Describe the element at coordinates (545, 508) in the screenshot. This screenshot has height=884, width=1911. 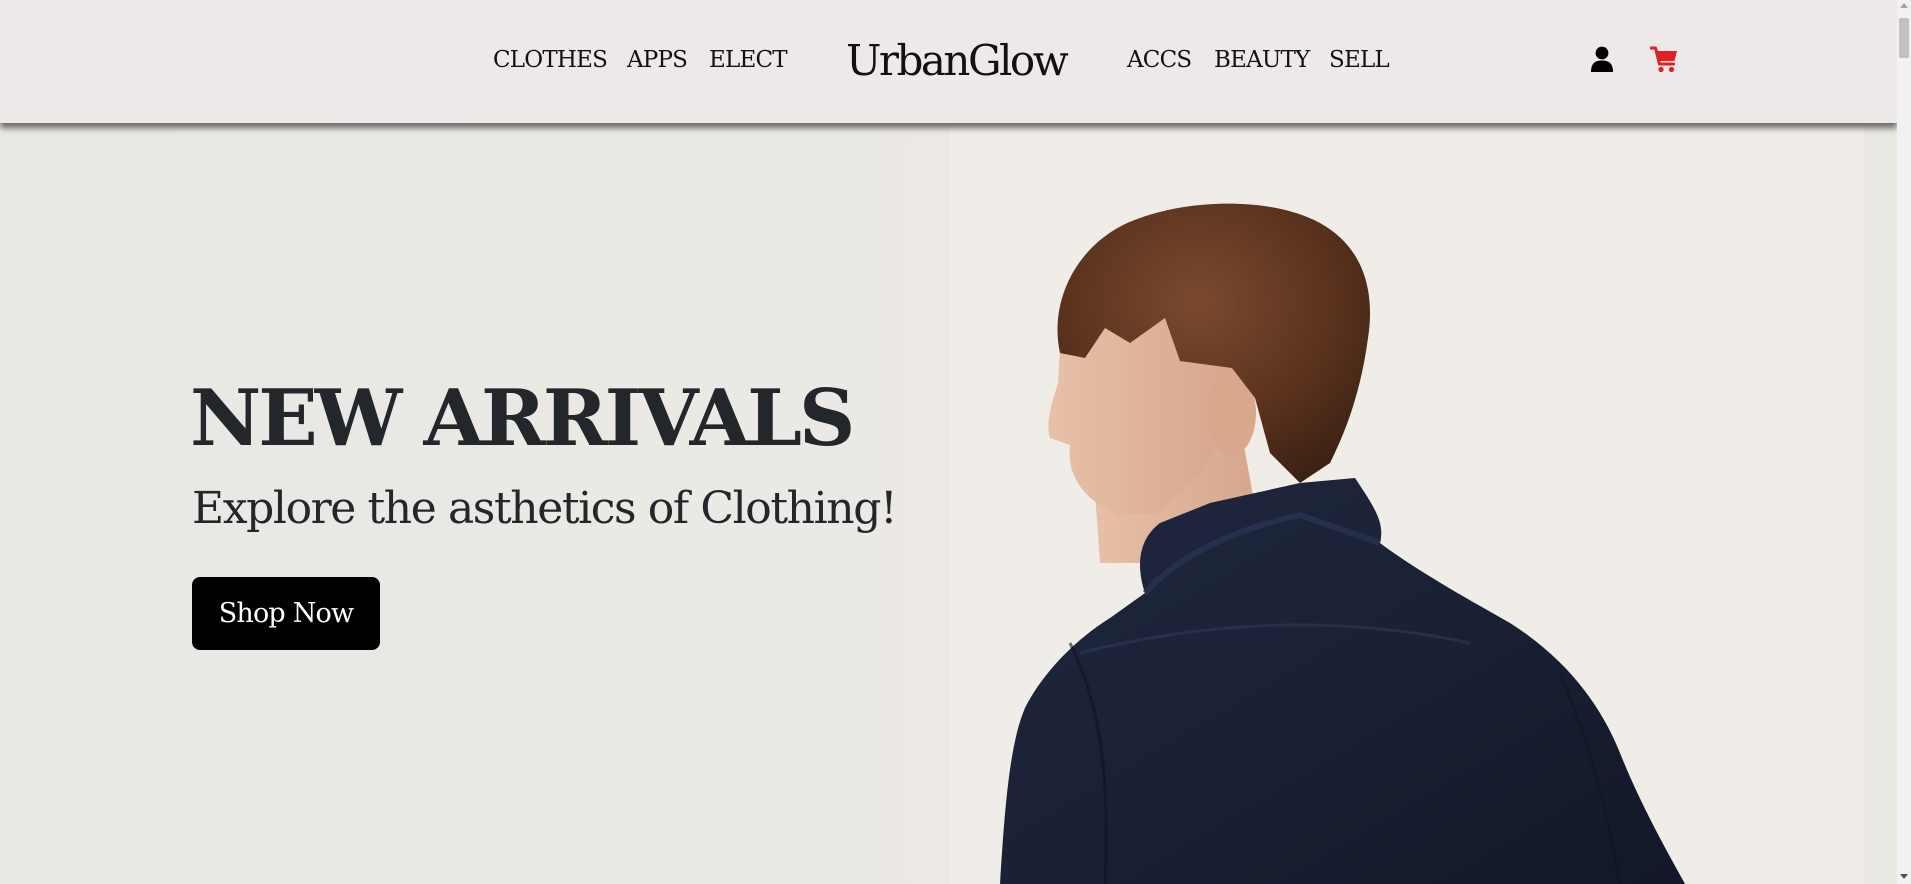
I see `hero-subtitle: Explore the asthetics of Clothing!` at that location.